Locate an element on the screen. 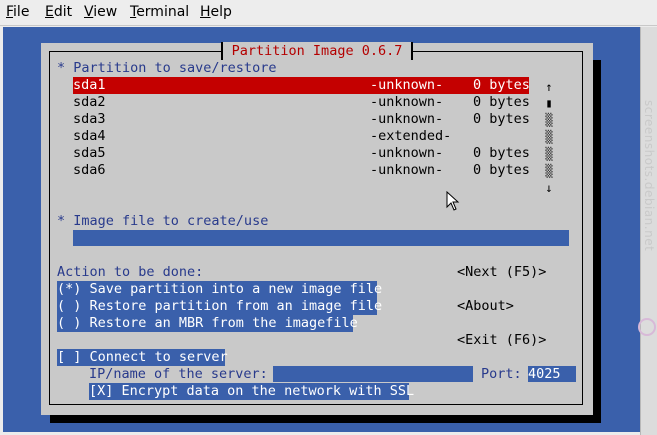 The width and height of the screenshot is (657, 435). partition-row: sda6 -unknown- 0 bytes is located at coordinates (301, 170).